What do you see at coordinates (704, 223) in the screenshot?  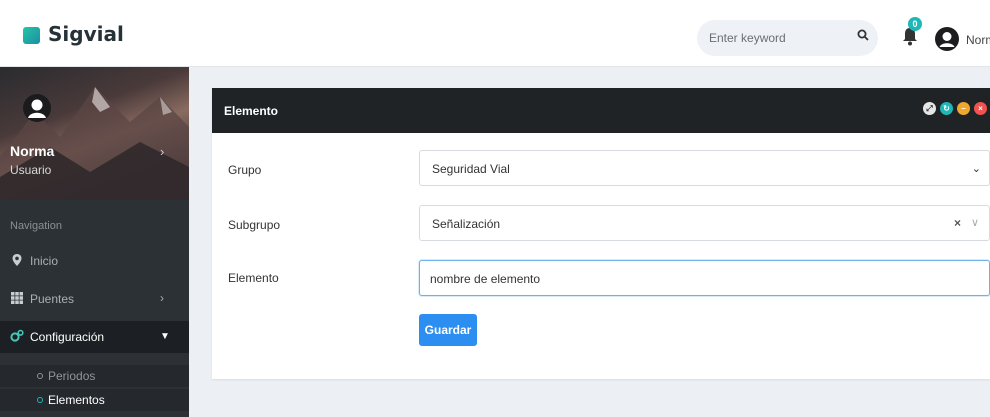 I see `subgrupo-select: Señalización × ∨` at bounding box center [704, 223].